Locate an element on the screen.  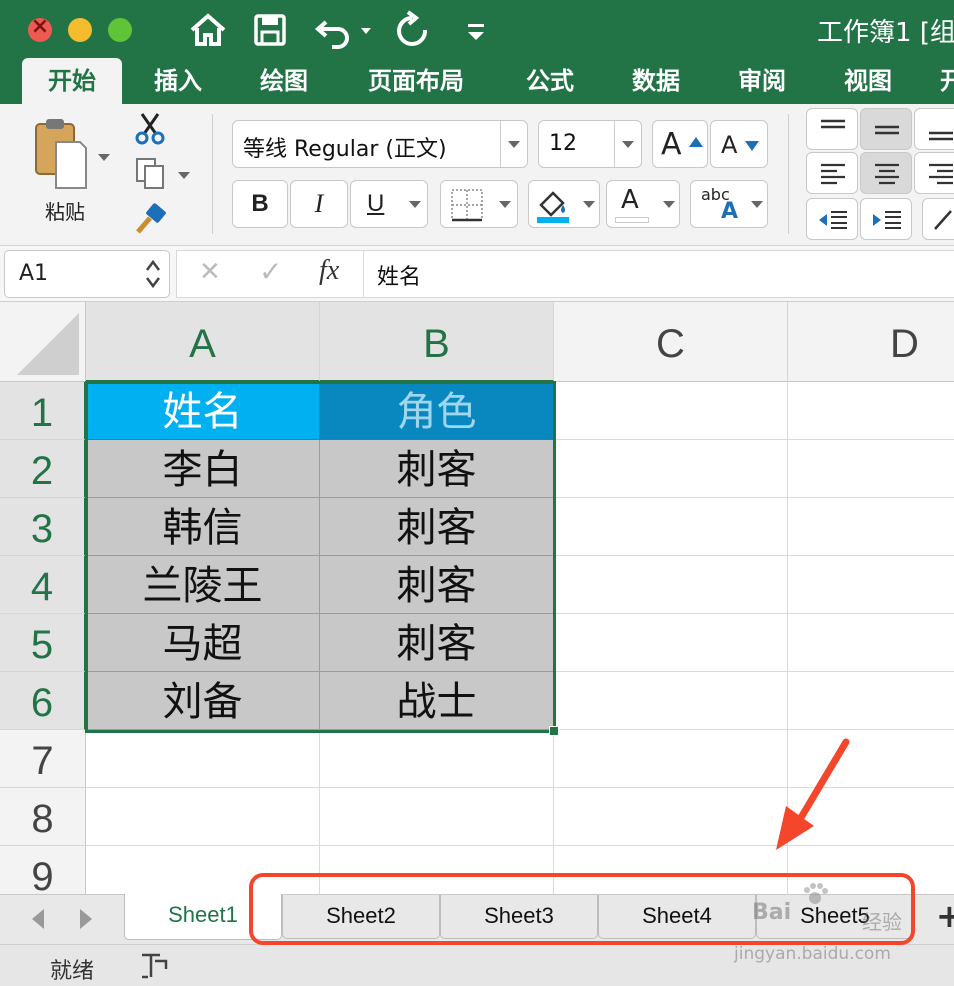
align-center-button is located at coordinates (886, 173).